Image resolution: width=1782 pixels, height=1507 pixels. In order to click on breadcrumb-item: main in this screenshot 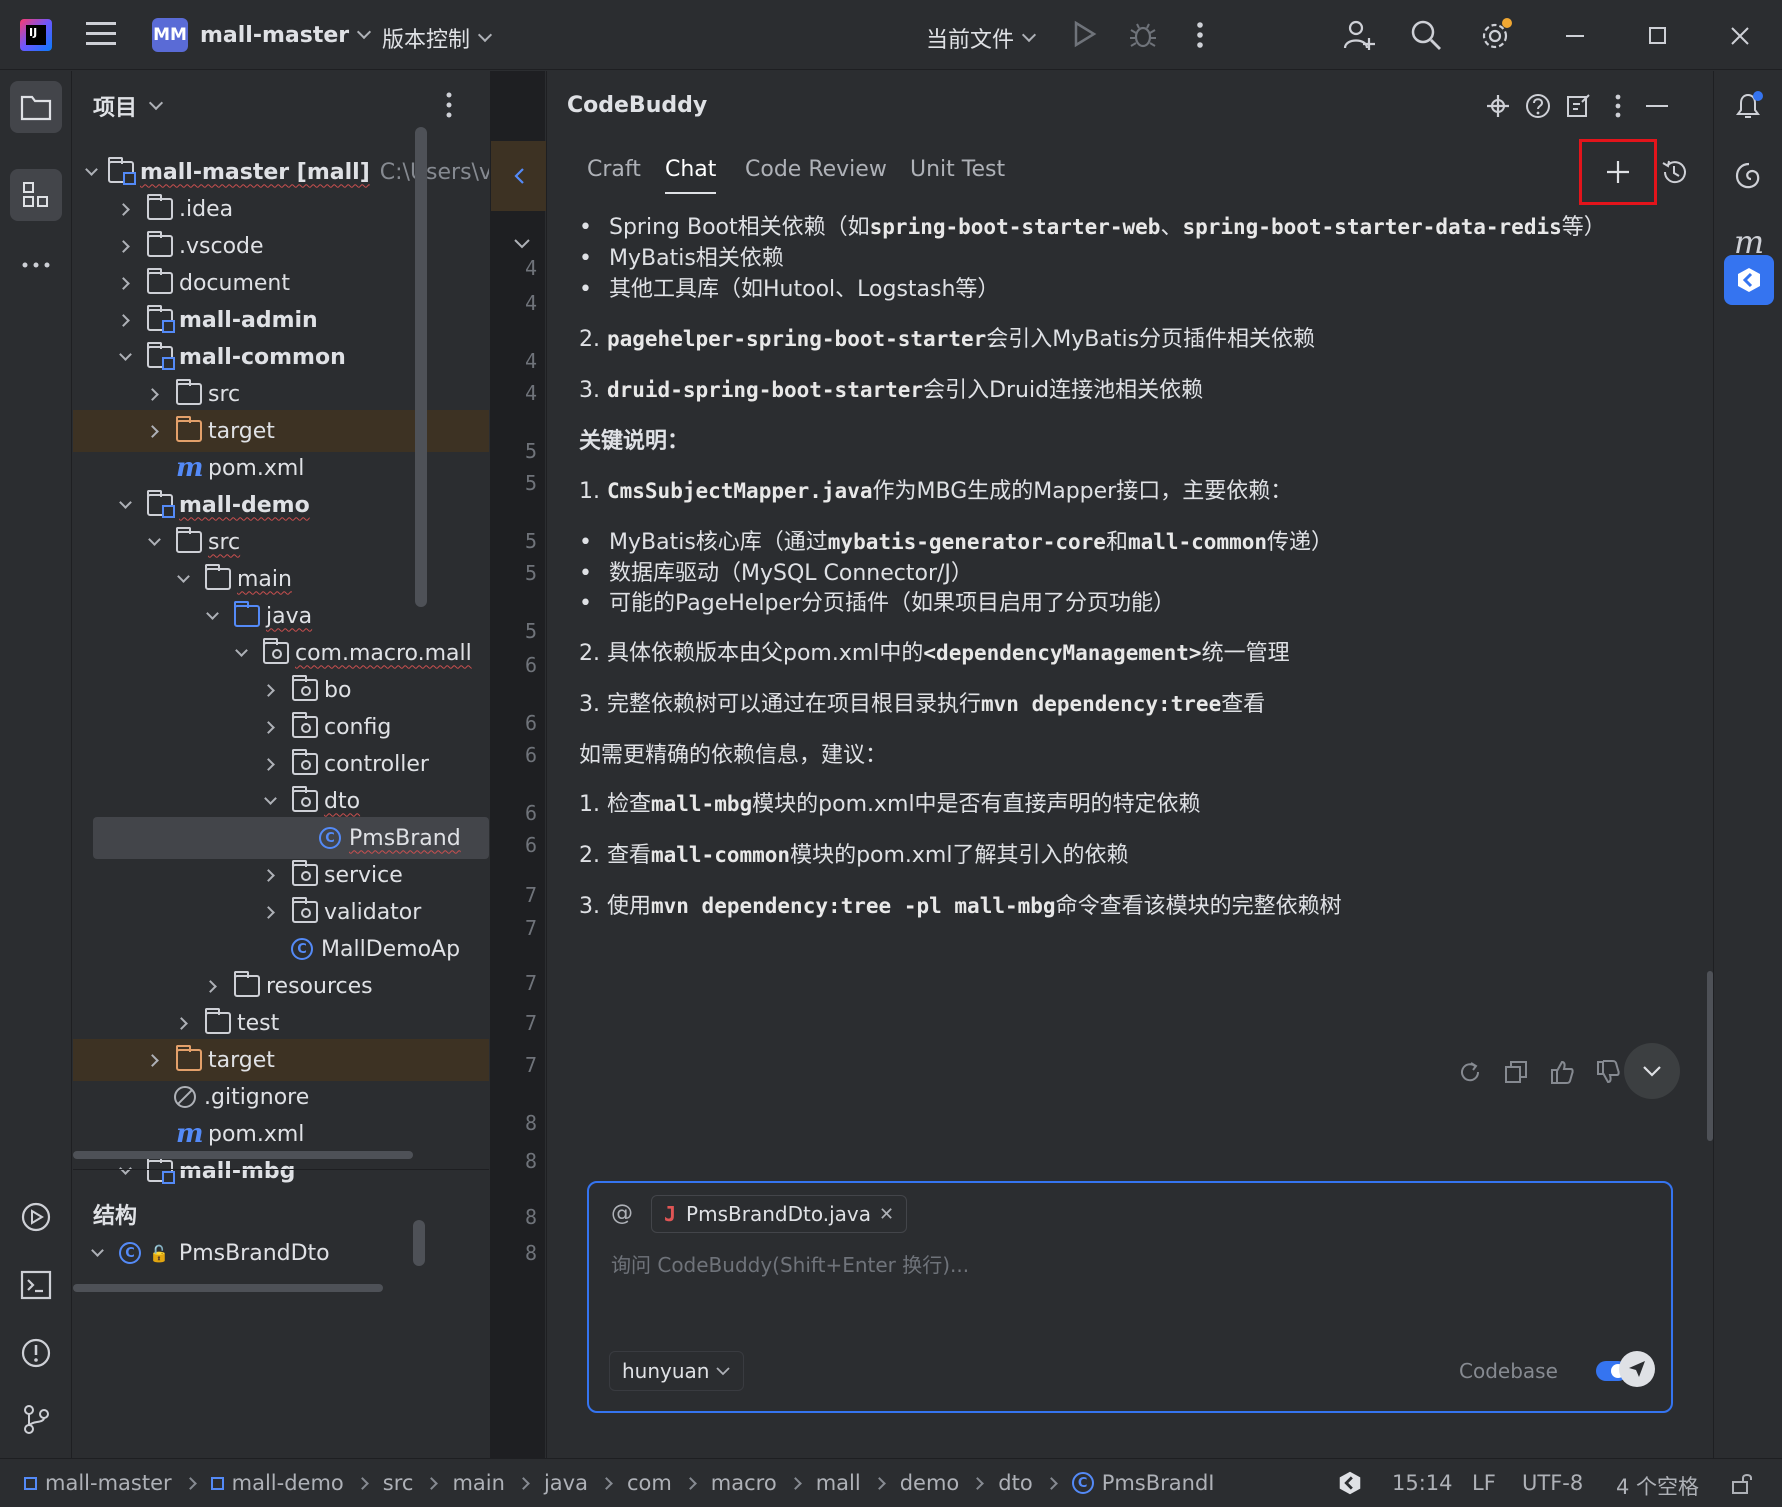, I will do `click(478, 1483)`.